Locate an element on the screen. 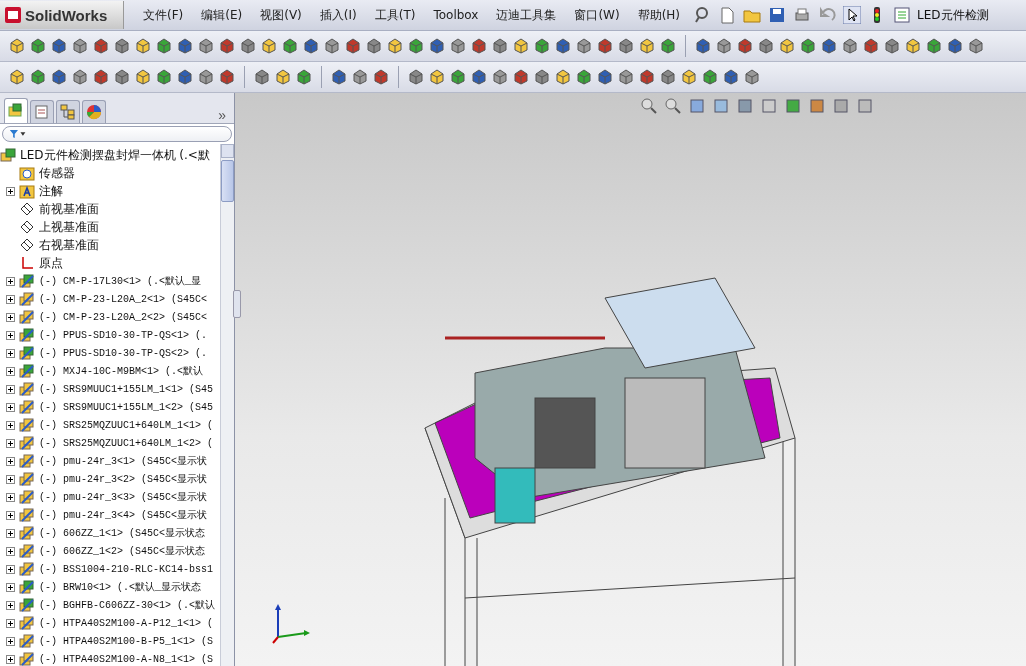 The width and height of the screenshot is (1026, 666). tree-item: (-) CM-P-23-L20A_2<1> (S45C< is located at coordinates (123, 299).